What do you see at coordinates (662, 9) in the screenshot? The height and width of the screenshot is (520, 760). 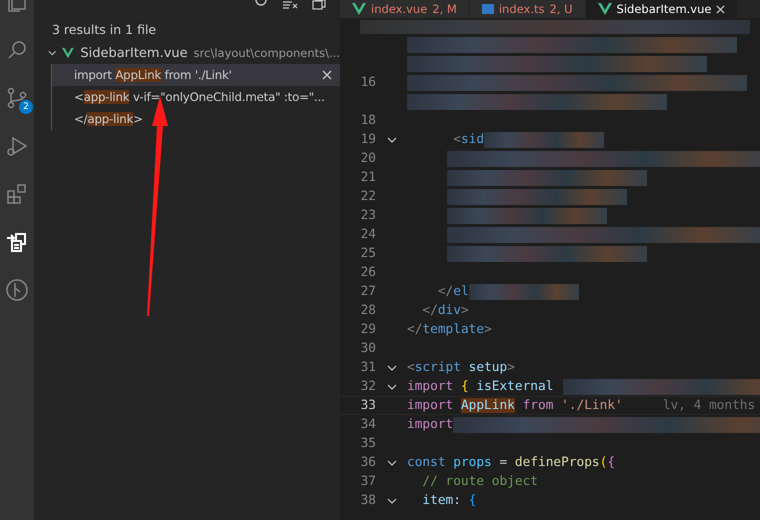 I see `editor-tab: SidebarItem.vue` at bounding box center [662, 9].